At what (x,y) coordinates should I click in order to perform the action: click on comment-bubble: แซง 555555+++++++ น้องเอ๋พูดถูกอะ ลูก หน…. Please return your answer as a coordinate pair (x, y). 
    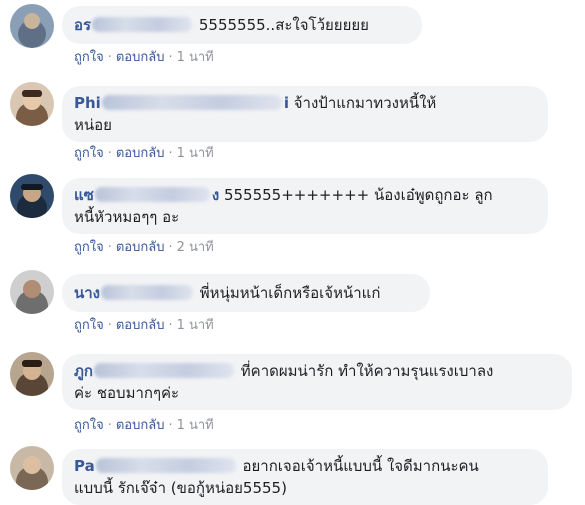
    Looking at the image, I should click on (305, 206).